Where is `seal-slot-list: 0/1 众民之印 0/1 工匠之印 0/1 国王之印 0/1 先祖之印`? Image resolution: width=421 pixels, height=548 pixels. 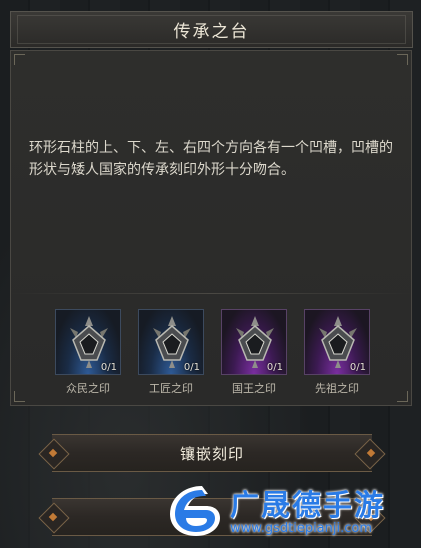
seal-slot-list: 0/1 众民之印 0/1 工匠之印 0/1 国王之印 0/1 先祖之印 is located at coordinates (215, 354).